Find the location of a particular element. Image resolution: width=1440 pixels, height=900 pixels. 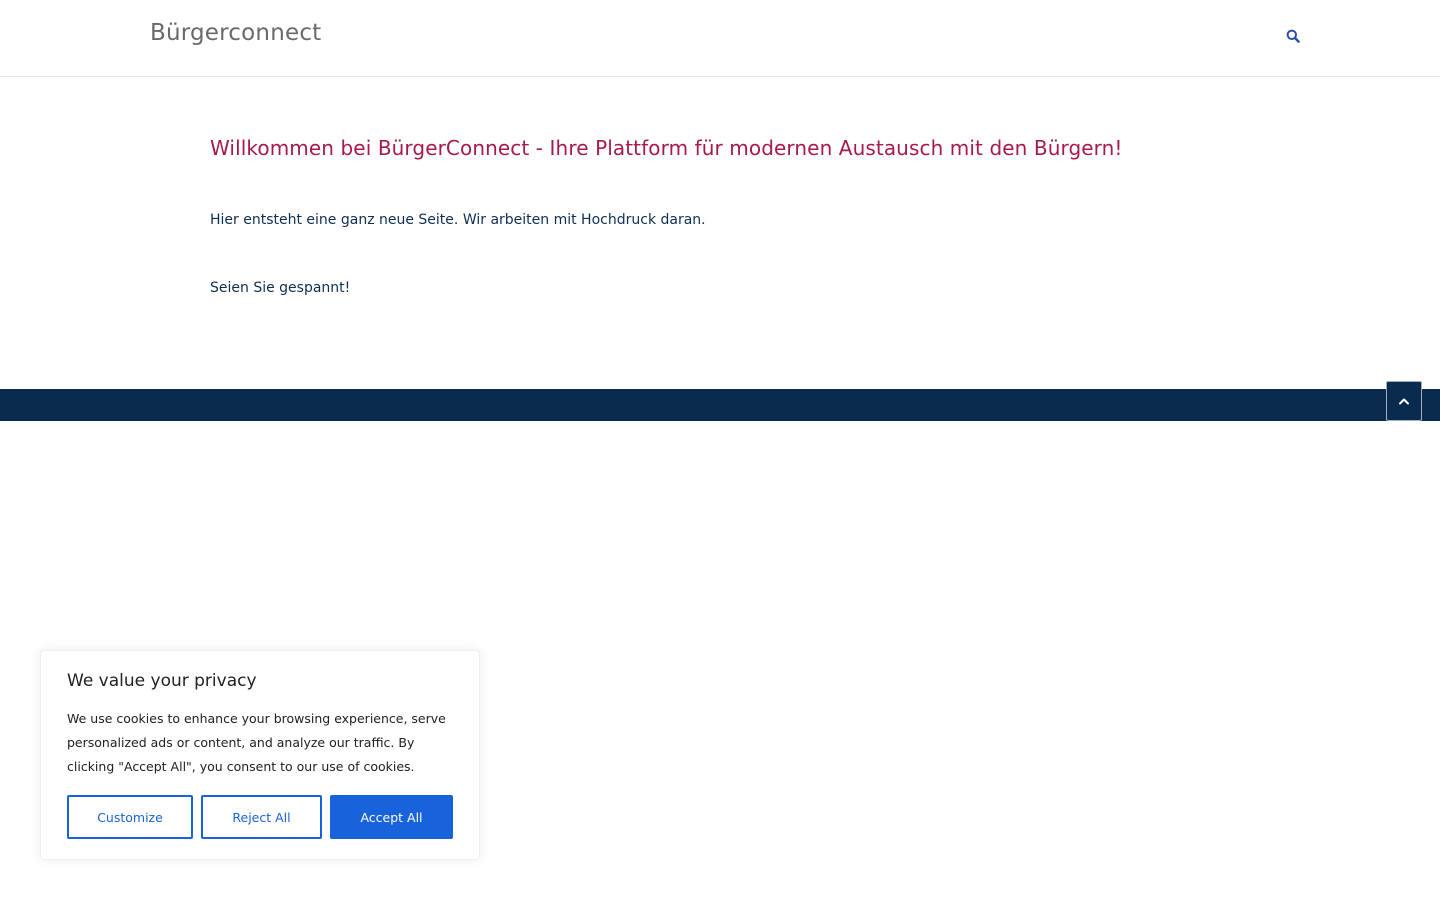

customize-button: Customize is located at coordinates (130, 817).